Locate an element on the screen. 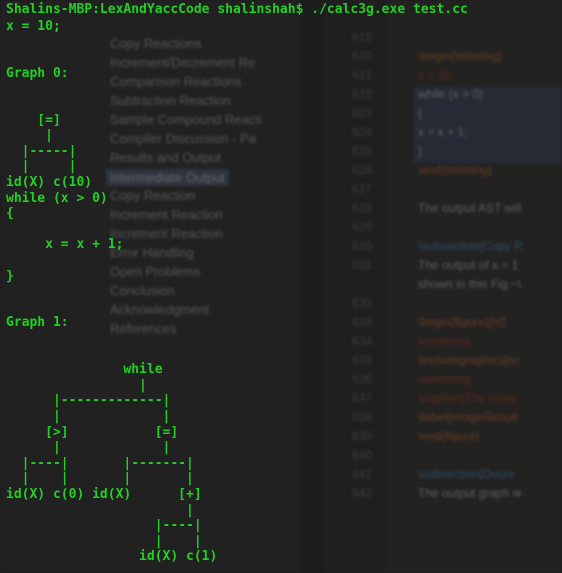 The height and width of the screenshot is (573, 562). terminal-output-line: { is located at coordinates (10, 214).